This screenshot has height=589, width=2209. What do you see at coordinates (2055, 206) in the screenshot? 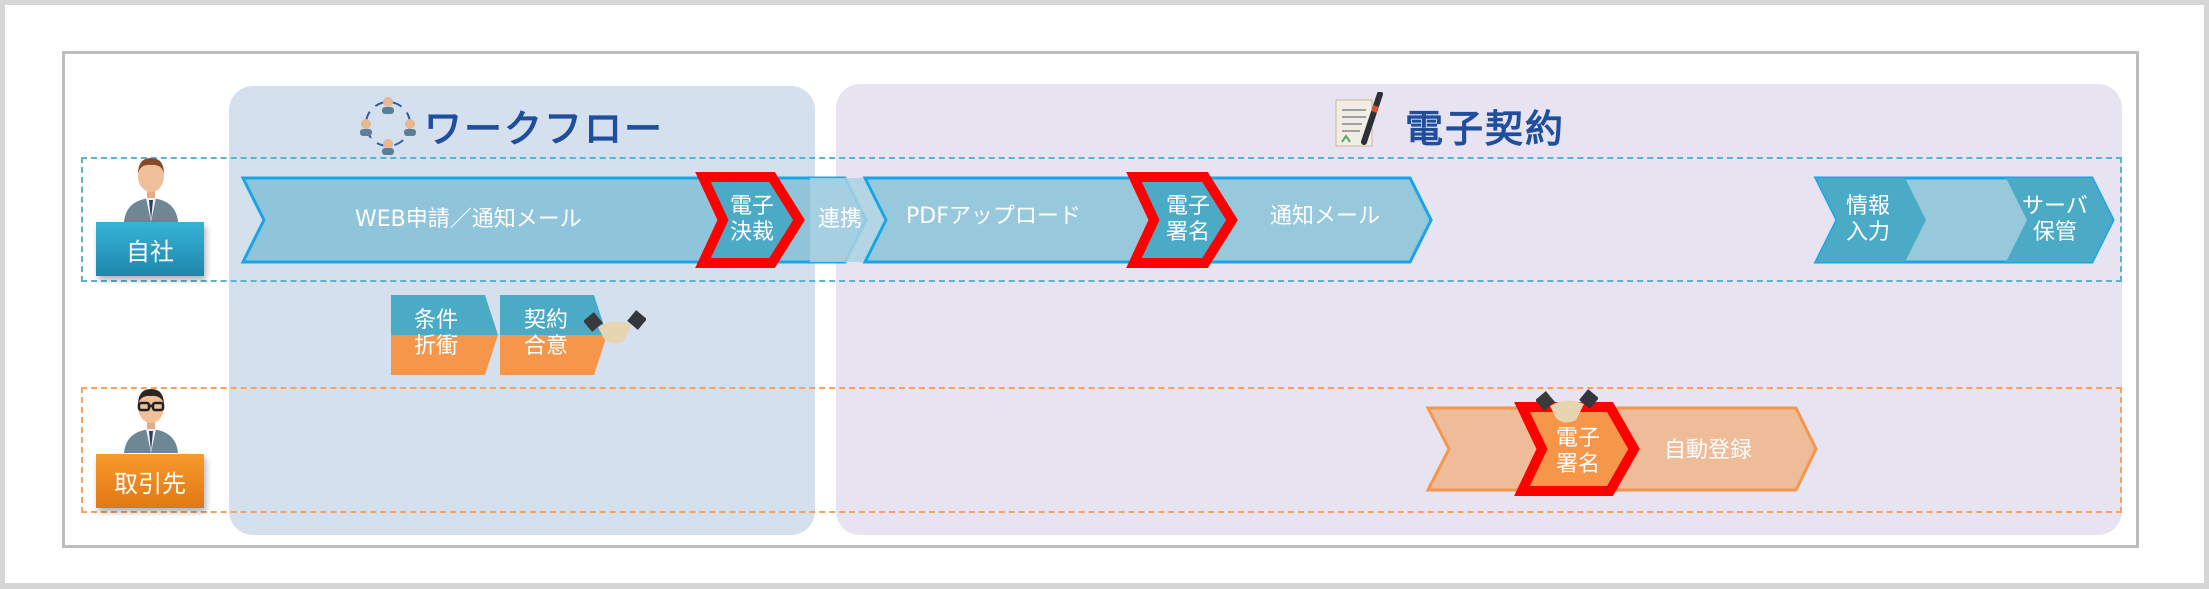
I see `step-server-storage-line1: サーバ` at bounding box center [2055, 206].